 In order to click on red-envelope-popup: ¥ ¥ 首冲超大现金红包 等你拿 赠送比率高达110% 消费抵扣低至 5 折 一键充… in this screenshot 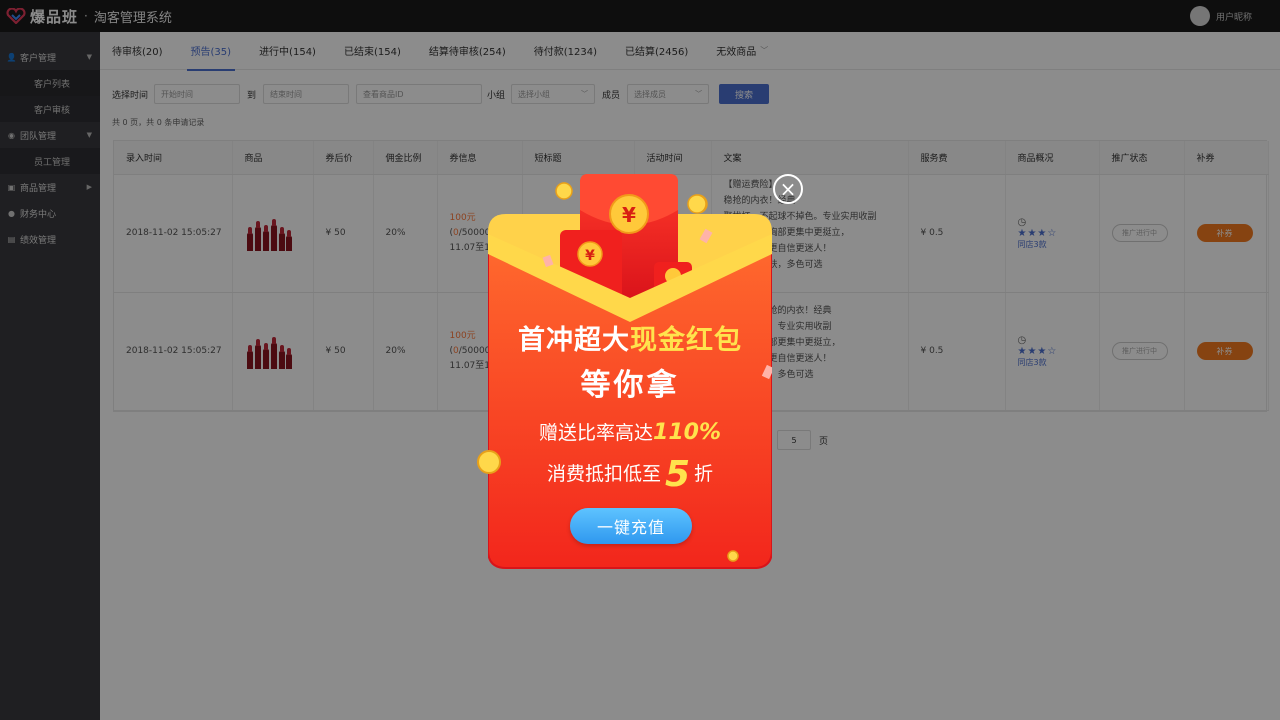, I will do `click(630, 370)`.